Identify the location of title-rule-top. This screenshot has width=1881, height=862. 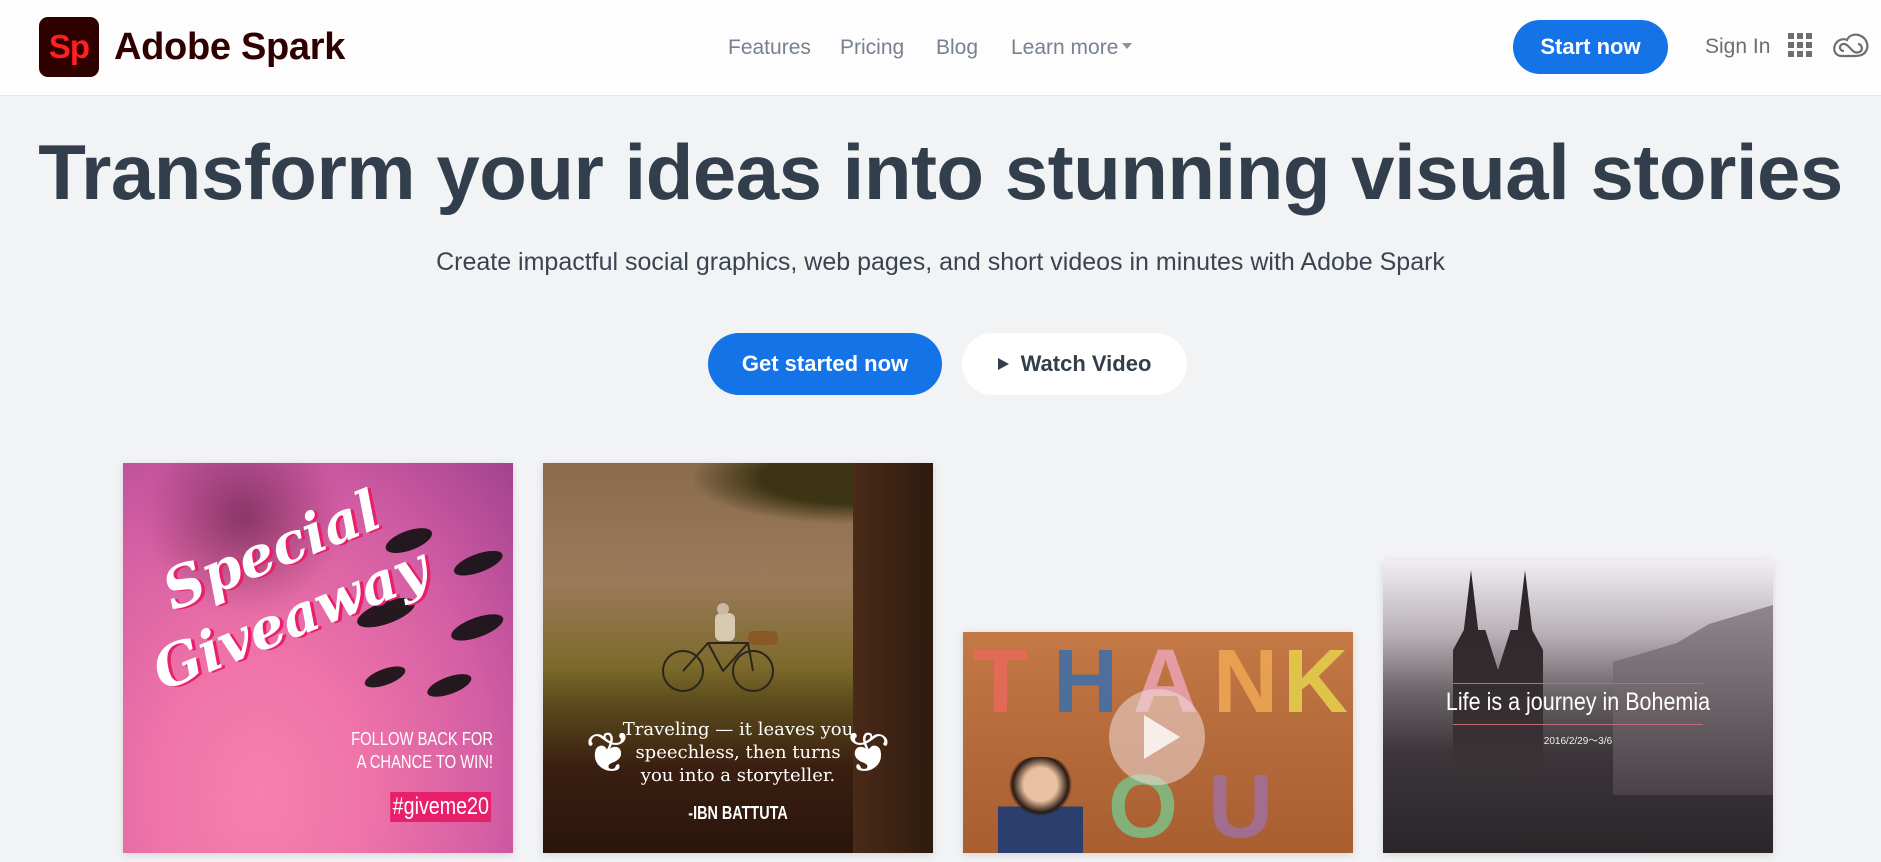
(1578, 683).